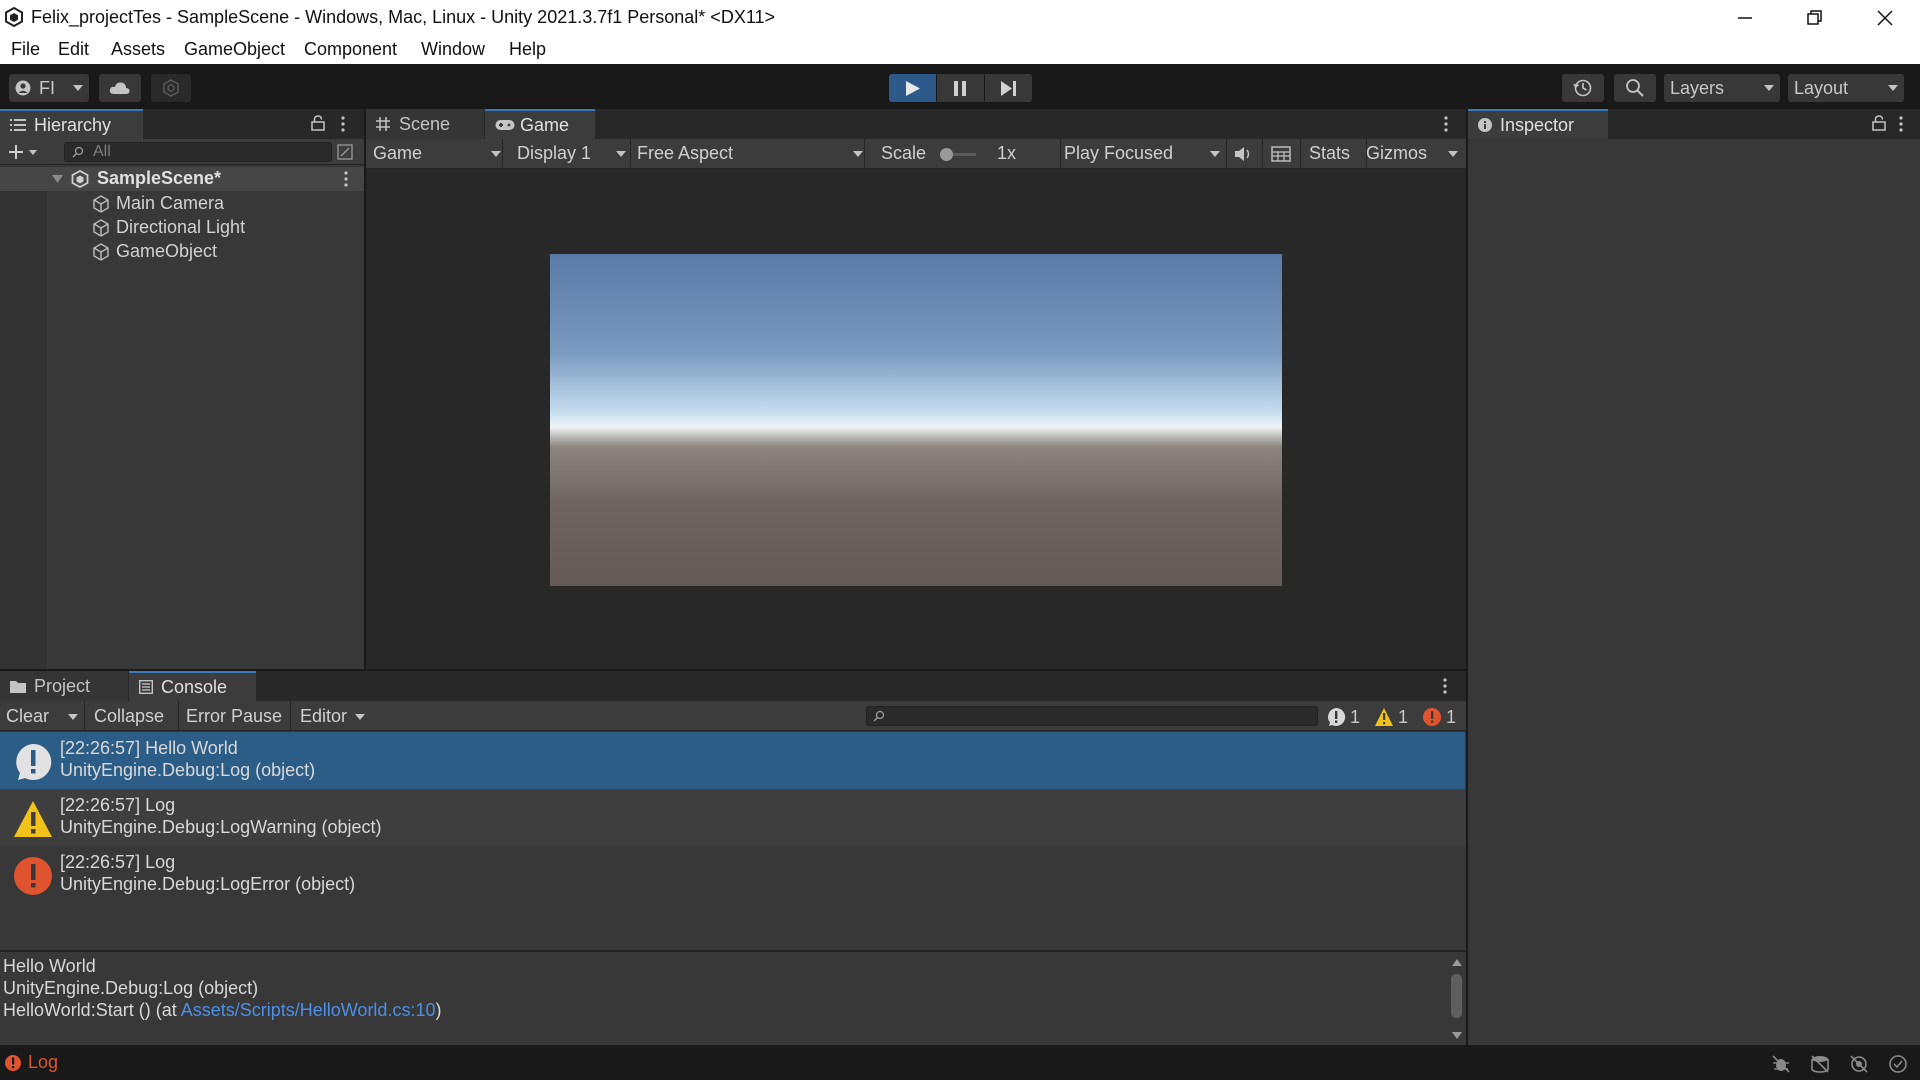 This screenshot has width=1920, height=1080. I want to click on menu-file: File, so click(25, 49).